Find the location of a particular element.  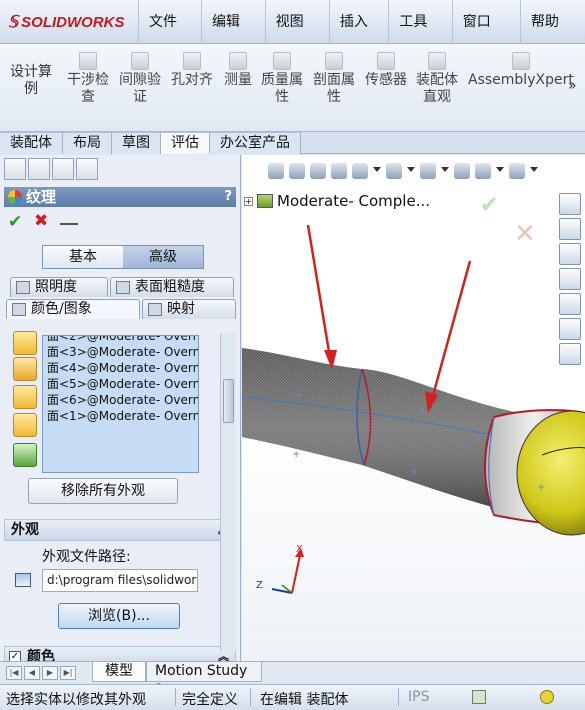

subtab-surface-finish: 表面粗糙度 is located at coordinates (172, 287).